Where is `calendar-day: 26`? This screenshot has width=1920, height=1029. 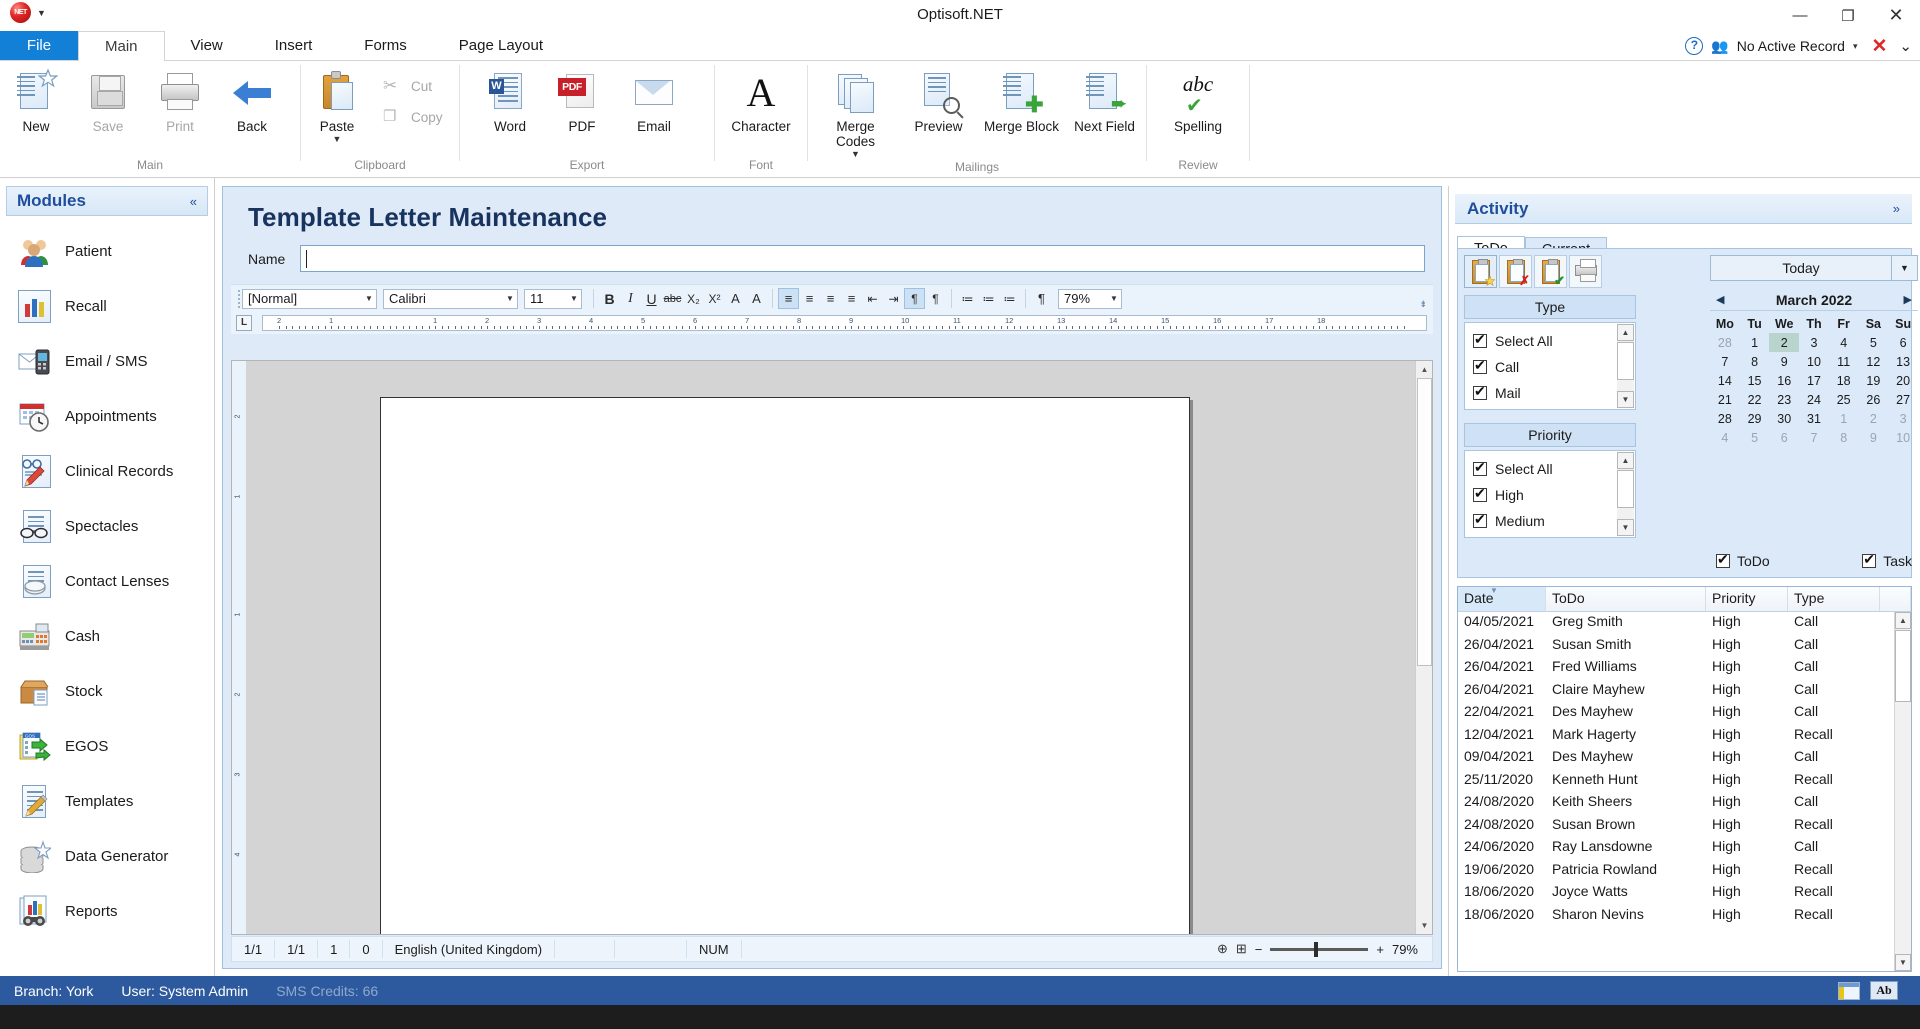 calendar-day: 26 is located at coordinates (1874, 399).